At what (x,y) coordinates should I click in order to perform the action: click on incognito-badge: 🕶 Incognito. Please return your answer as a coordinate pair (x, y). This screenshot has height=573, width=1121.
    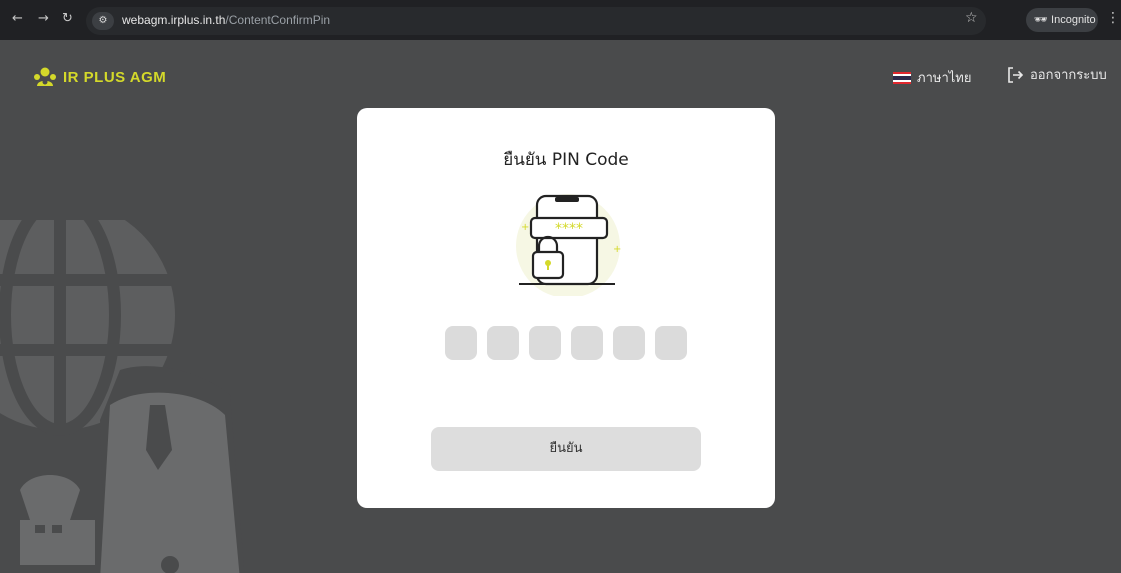
    Looking at the image, I should click on (1062, 20).